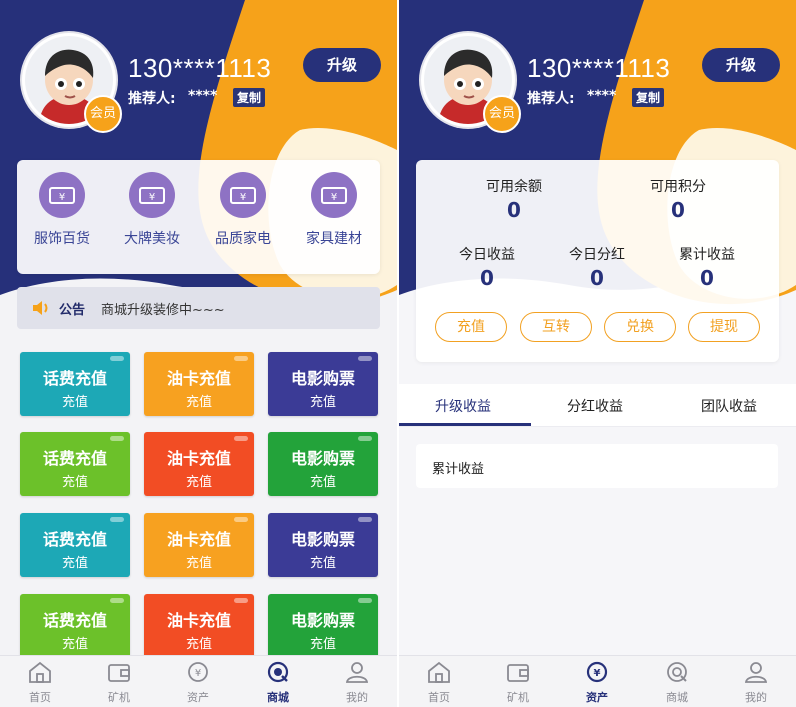 Image resolution: width=796 pixels, height=707 pixels. I want to click on transfer-button: 互转, so click(556, 327).